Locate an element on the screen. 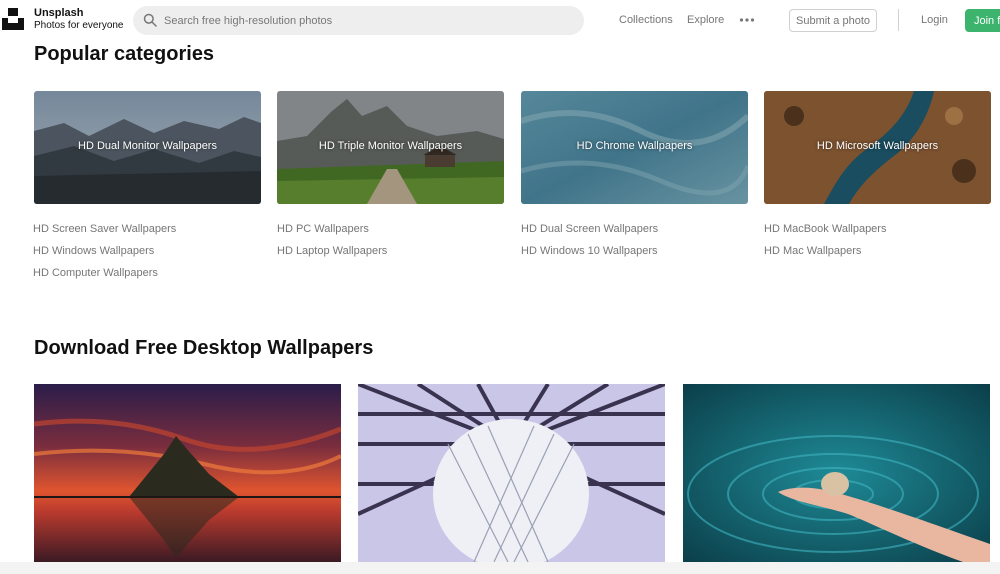  category-card-triple-monitor: HD Triple Monitor Wallpapers is located at coordinates (390, 147).